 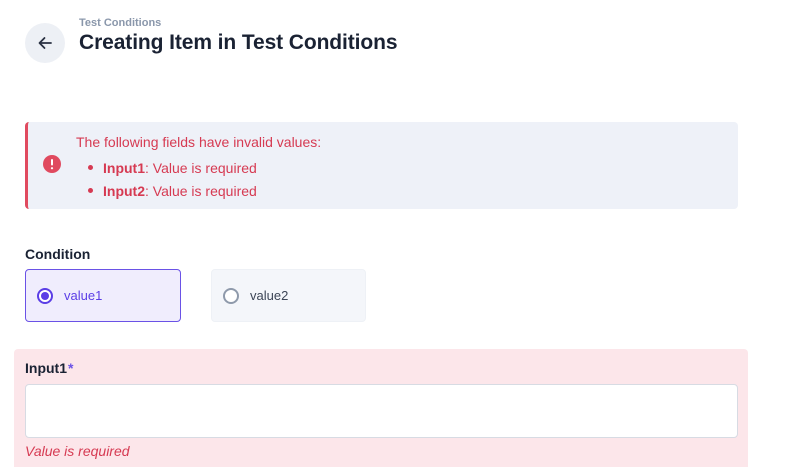 I want to click on breadcrumb: Test Conditions, so click(x=120, y=23).